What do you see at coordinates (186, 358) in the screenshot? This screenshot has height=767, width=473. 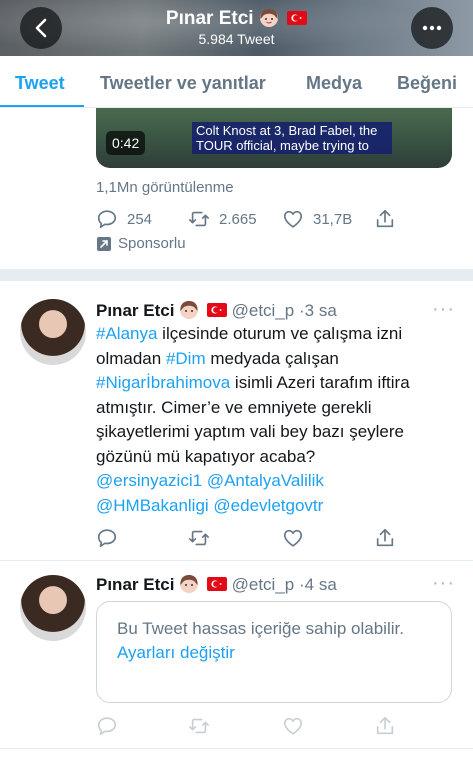 I see `hashtag-link: #Dim` at bounding box center [186, 358].